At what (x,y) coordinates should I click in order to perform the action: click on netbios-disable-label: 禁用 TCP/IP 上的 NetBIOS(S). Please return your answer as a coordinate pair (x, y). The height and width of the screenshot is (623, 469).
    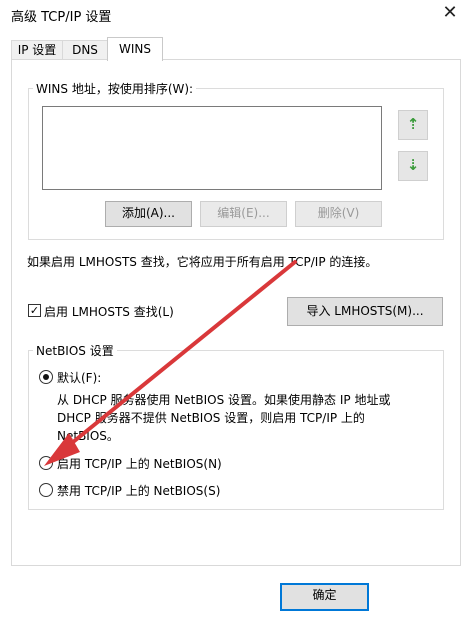
    Looking at the image, I should click on (138, 490).